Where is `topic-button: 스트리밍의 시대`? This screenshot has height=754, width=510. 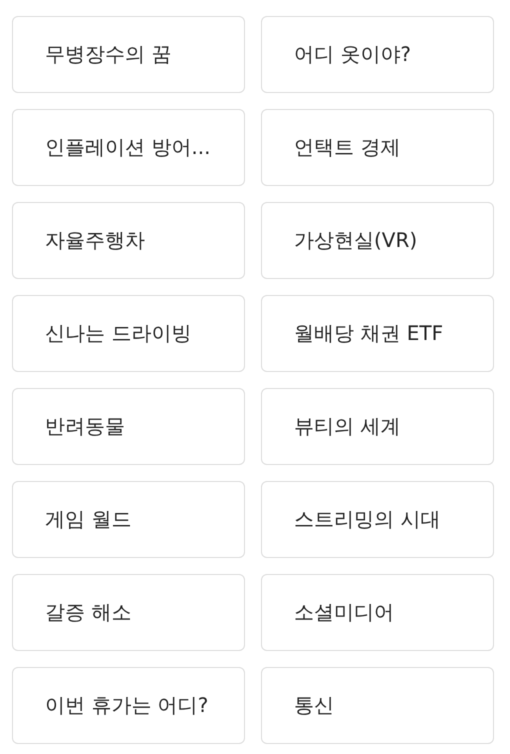 topic-button: 스트리밍의 시대 is located at coordinates (377, 519).